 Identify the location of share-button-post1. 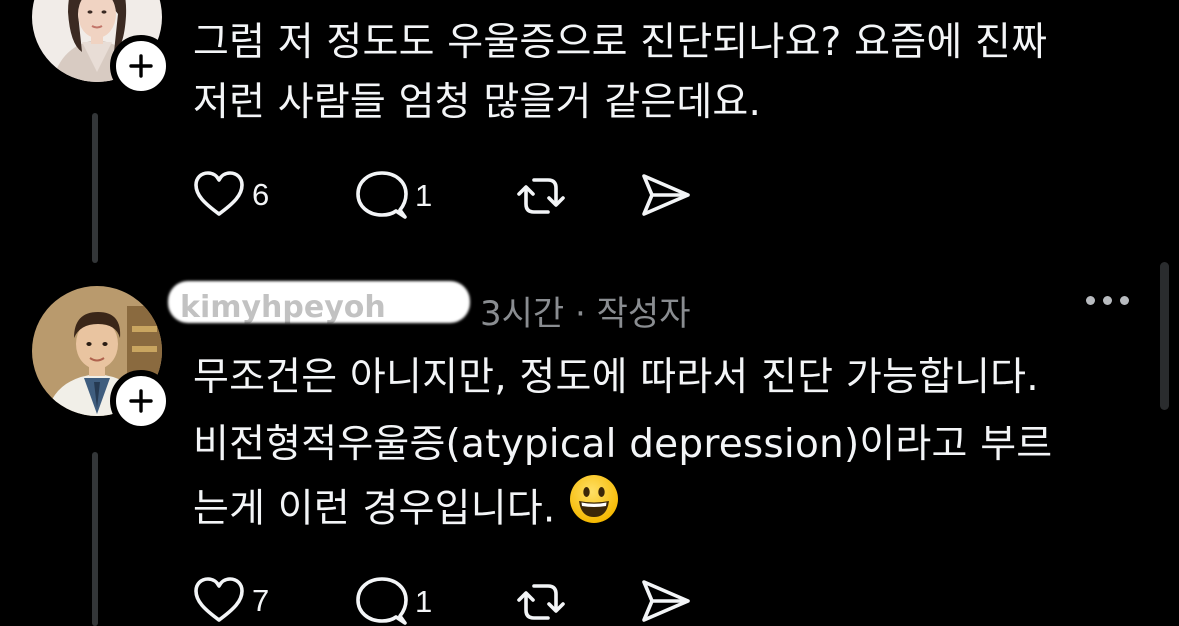
(665, 195).